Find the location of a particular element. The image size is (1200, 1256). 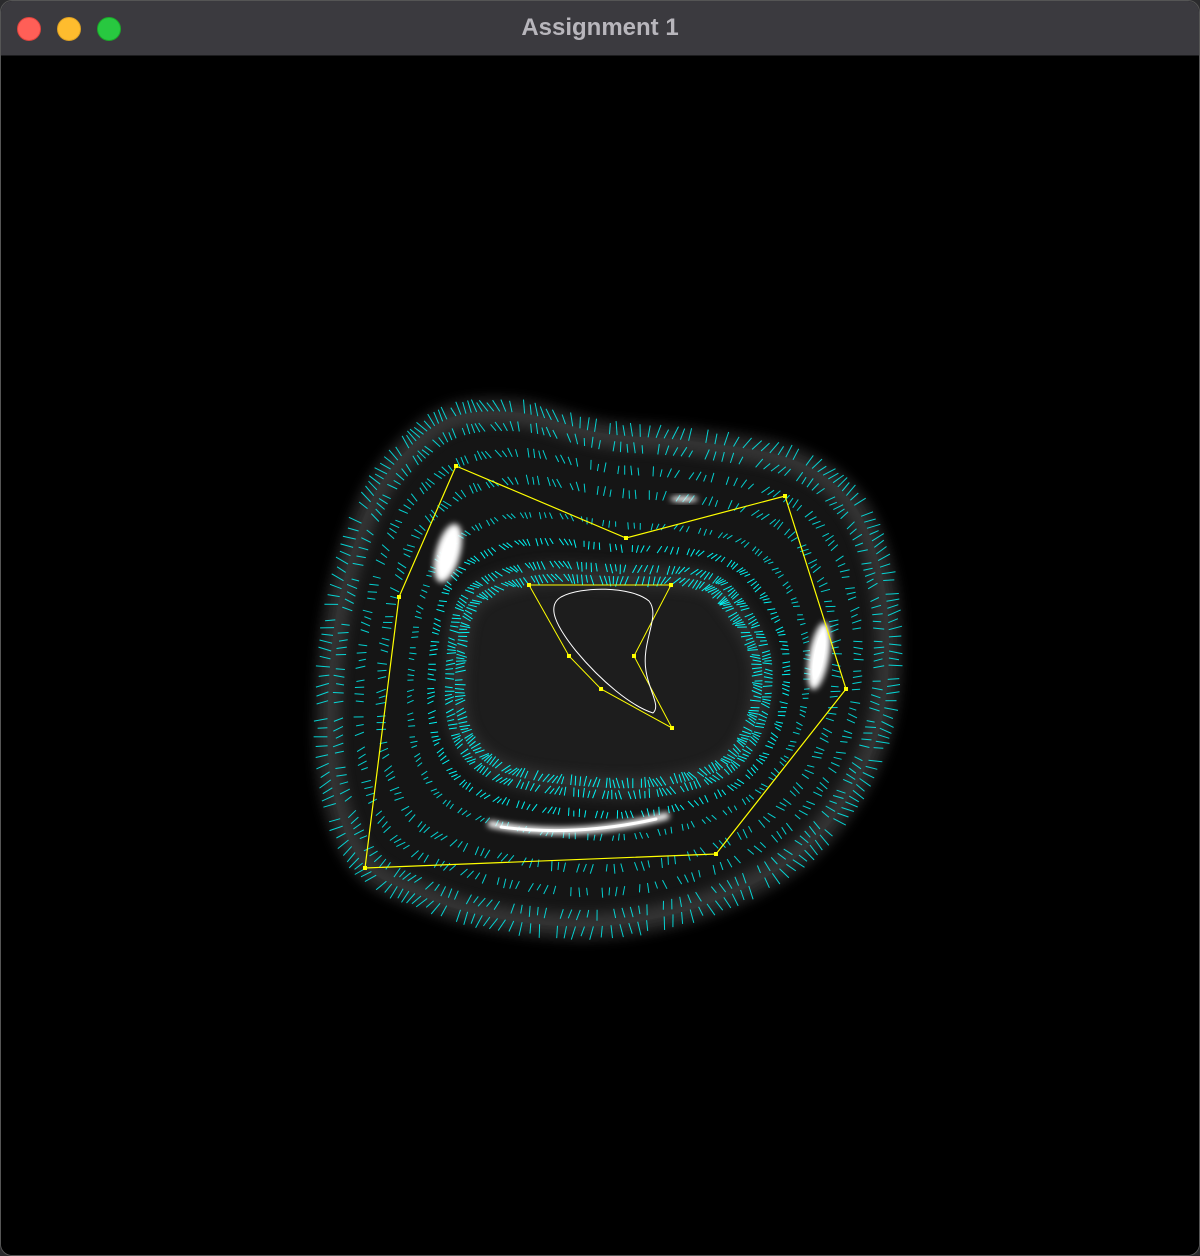

title-bar: Assignment 1 is located at coordinates (600, 28).